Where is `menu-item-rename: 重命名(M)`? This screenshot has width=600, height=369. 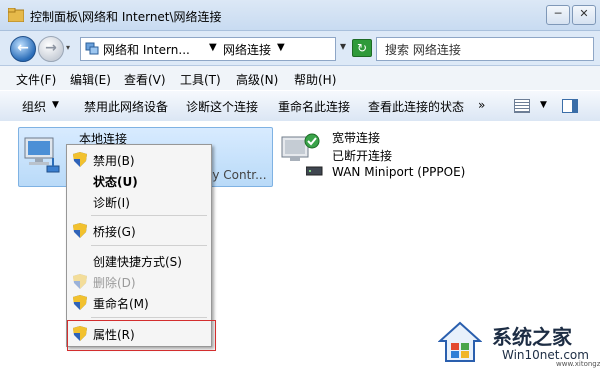 menu-item-rename: 重命名(M) is located at coordinates (139, 302).